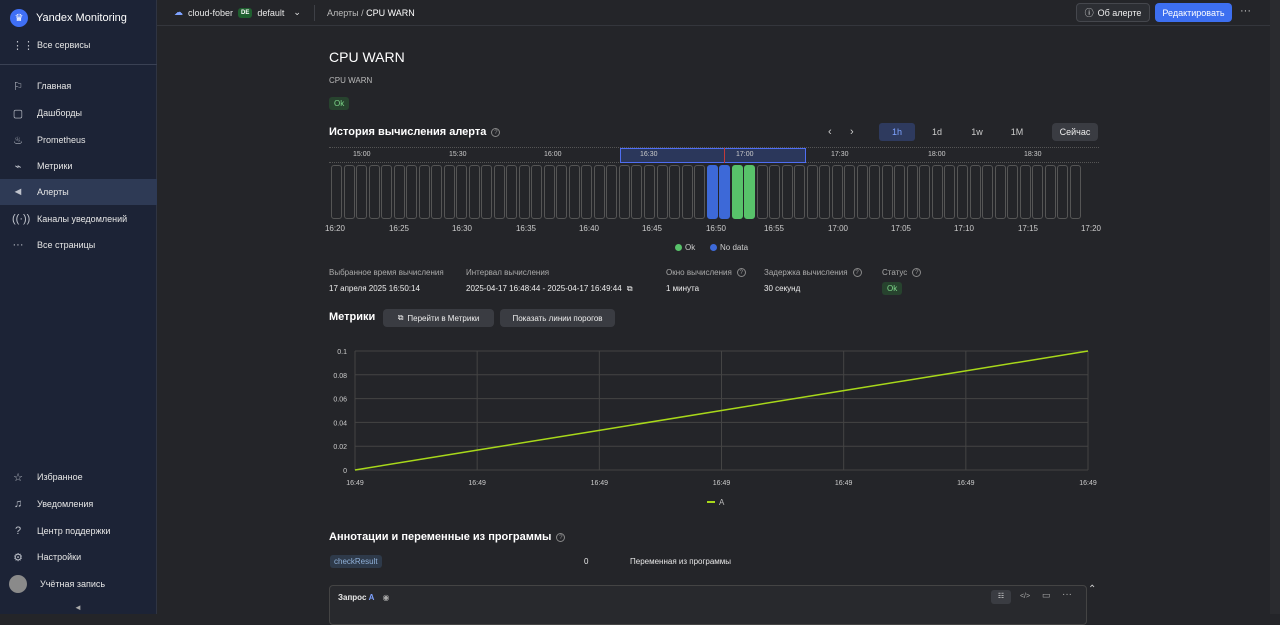 The height and width of the screenshot is (625, 1280). I want to click on range-1m: 1M, so click(1017, 132).